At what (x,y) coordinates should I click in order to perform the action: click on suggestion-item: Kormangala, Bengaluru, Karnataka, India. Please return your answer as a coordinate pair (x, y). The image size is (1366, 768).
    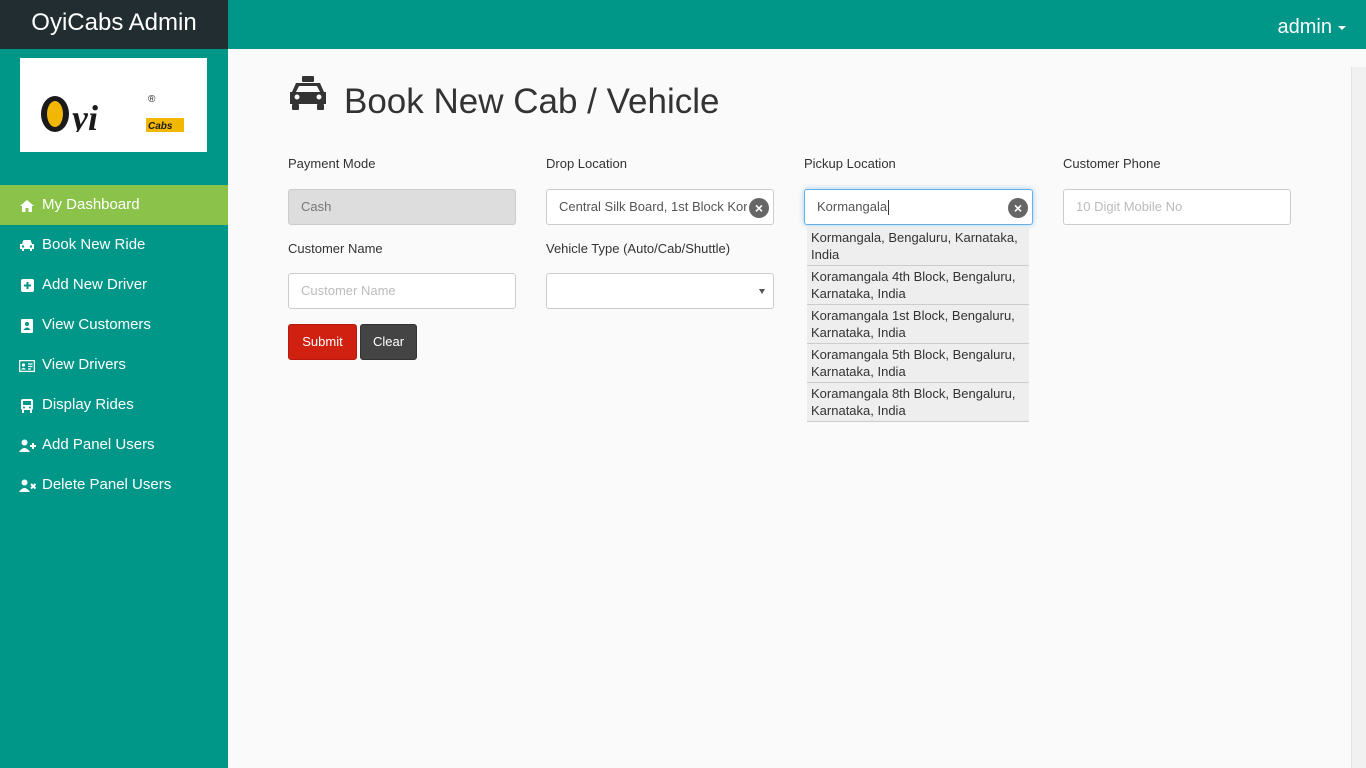
    Looking at the image, I should click on (918, 246).